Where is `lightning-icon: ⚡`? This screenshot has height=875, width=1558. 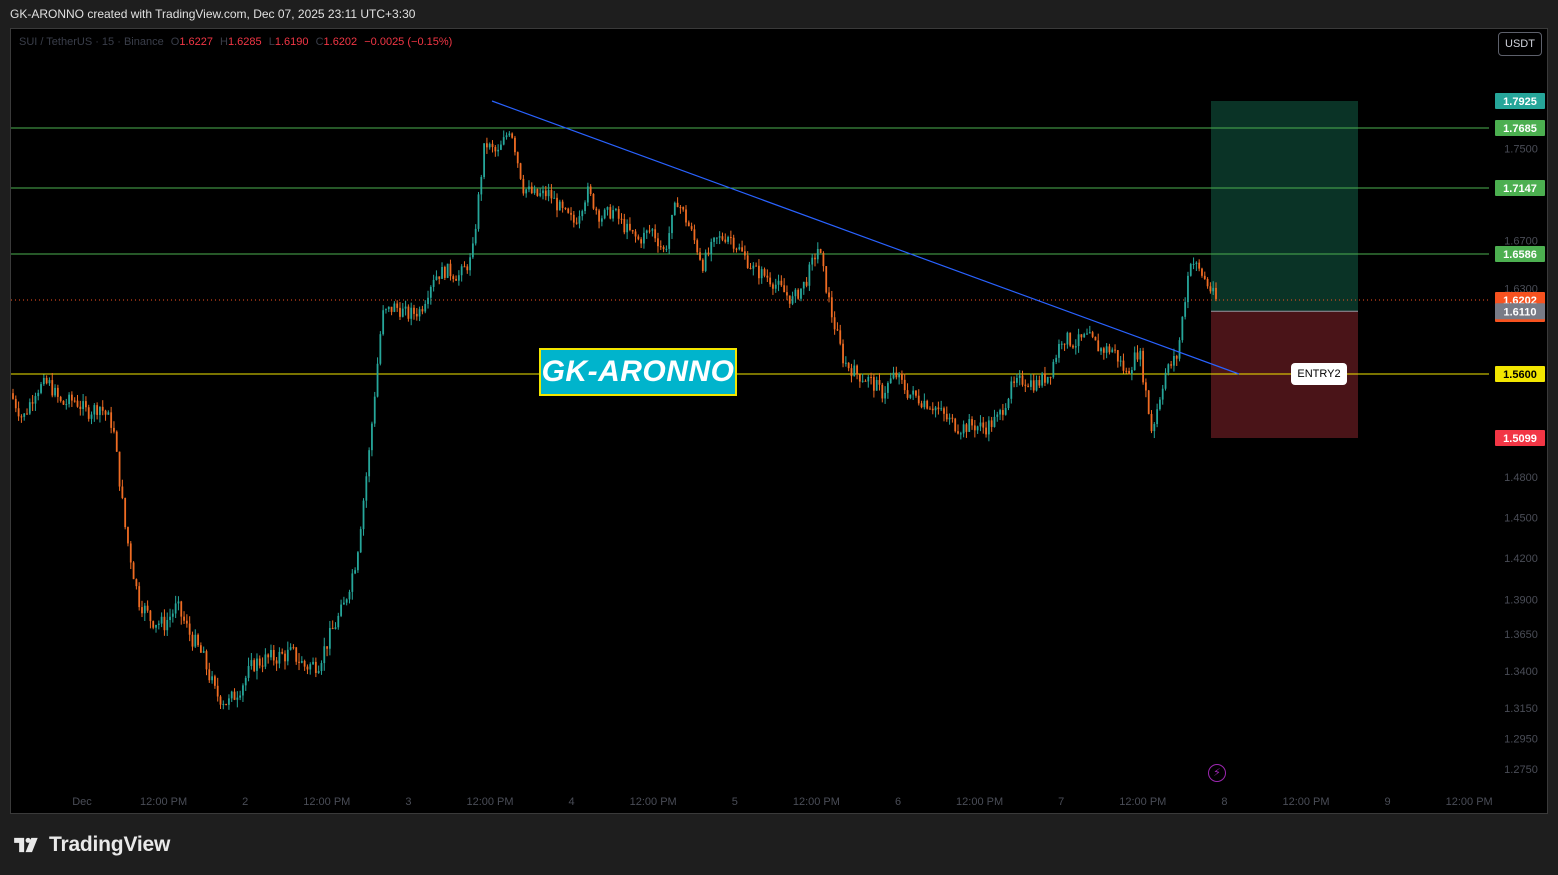 lightning-icon: ⚡ is located at coordinates (1217, 773).